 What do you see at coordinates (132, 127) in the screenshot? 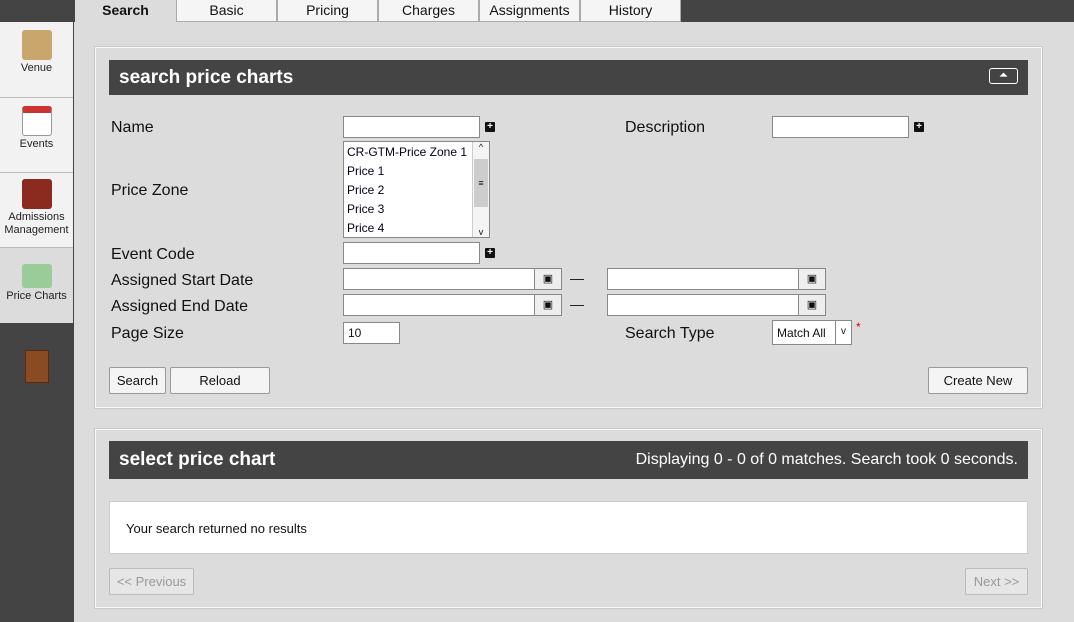
I see `name-label: Name` at bounding box center [132, 127].